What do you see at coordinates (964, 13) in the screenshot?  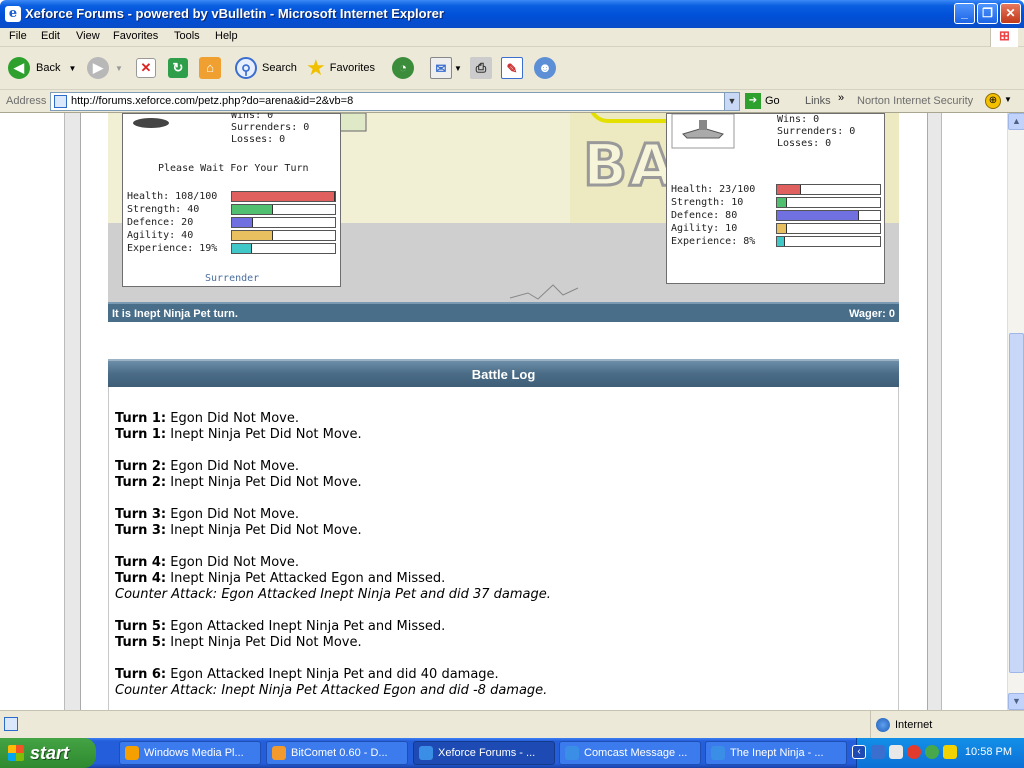 I see `minimize-button: _` at bounding box center [964, 13].